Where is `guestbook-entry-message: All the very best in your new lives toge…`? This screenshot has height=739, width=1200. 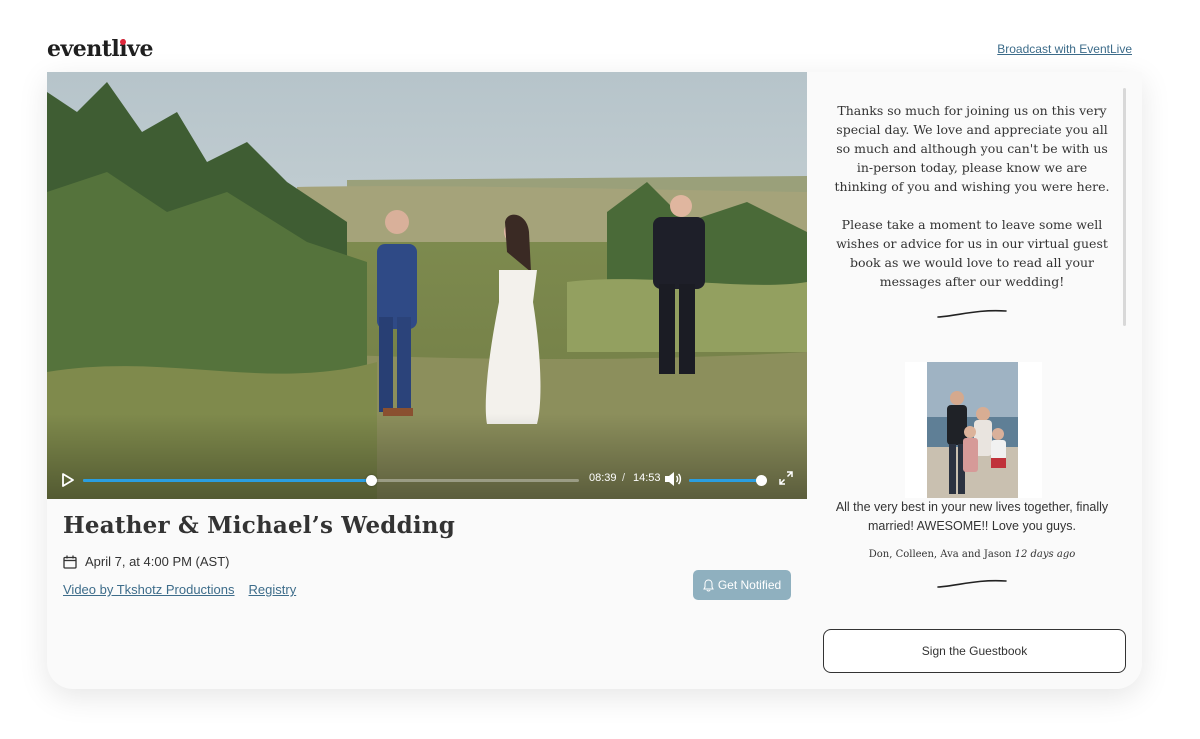 guestbook-entry-message: All the very best in your new lives toge… is located at coordinates (972, 516).